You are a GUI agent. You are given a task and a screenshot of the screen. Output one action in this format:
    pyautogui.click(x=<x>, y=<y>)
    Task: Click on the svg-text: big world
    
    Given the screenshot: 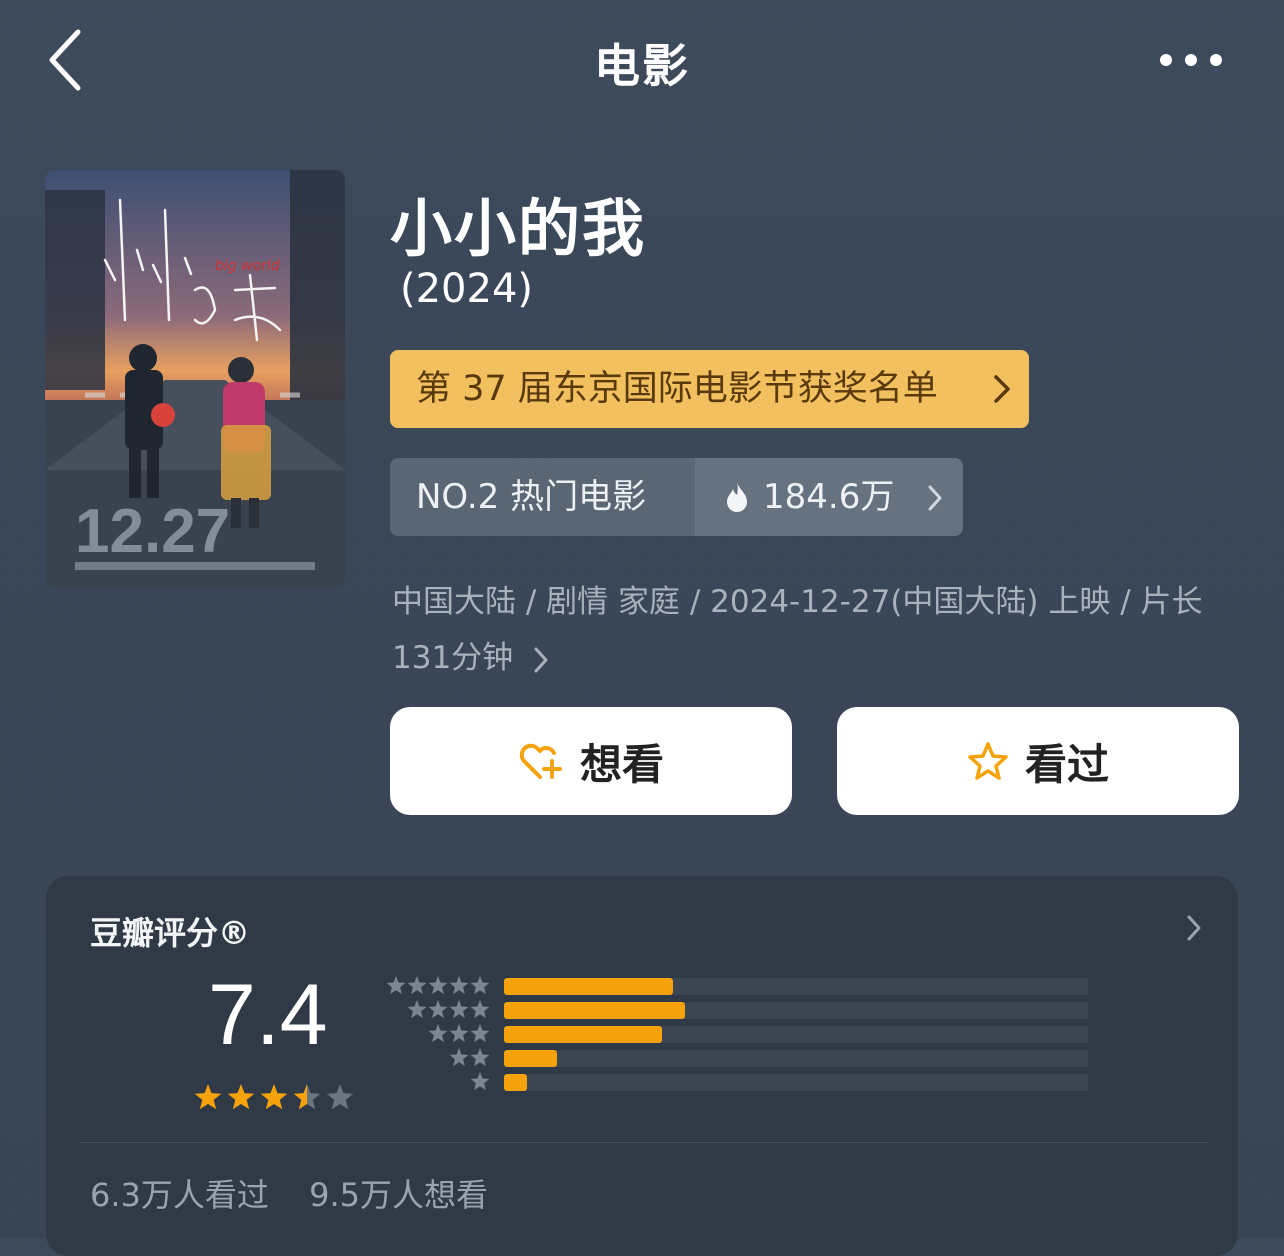 What is the action you would take?
    pyautogui.click(x=247, y=266)
    